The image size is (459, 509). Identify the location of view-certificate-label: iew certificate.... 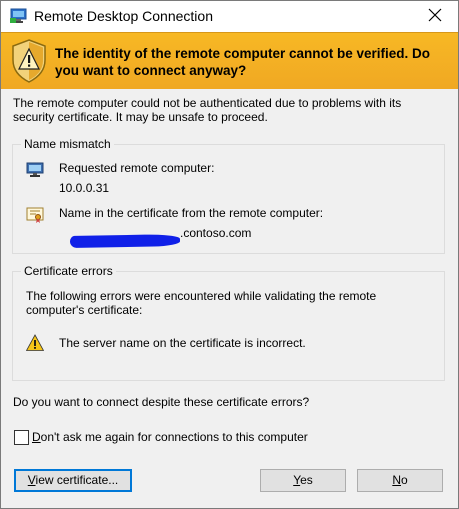
(77, 480).